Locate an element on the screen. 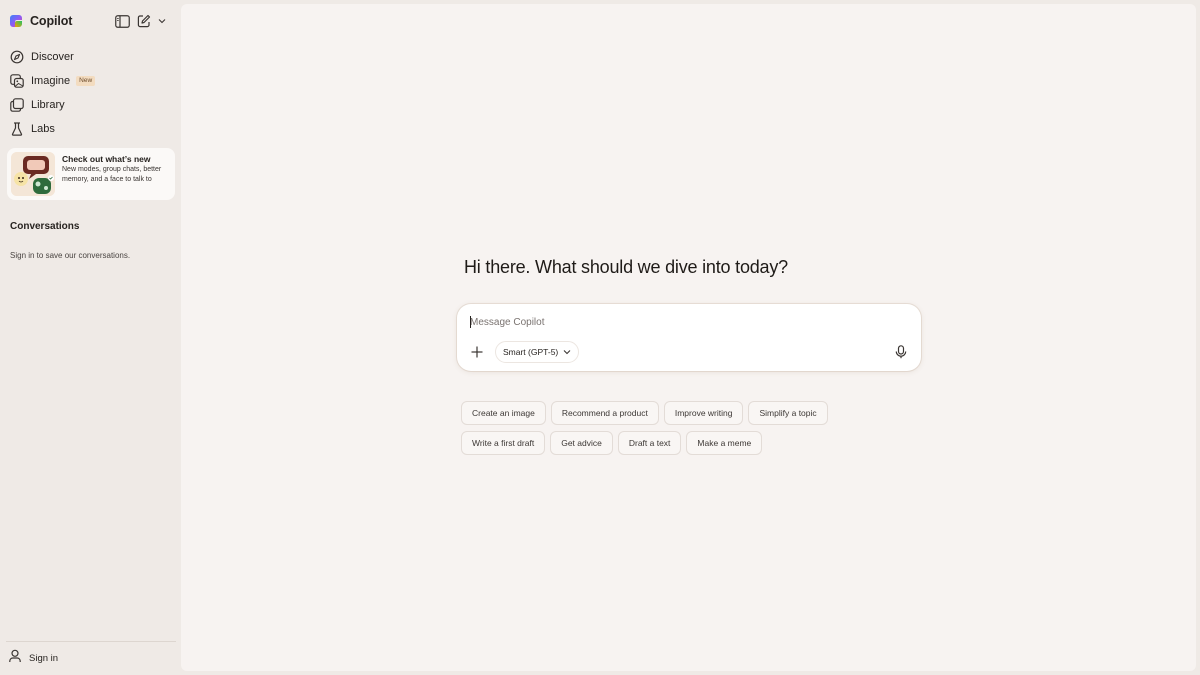 The image size is (1200, 675). user-icon is located at coordinates (15, 658).